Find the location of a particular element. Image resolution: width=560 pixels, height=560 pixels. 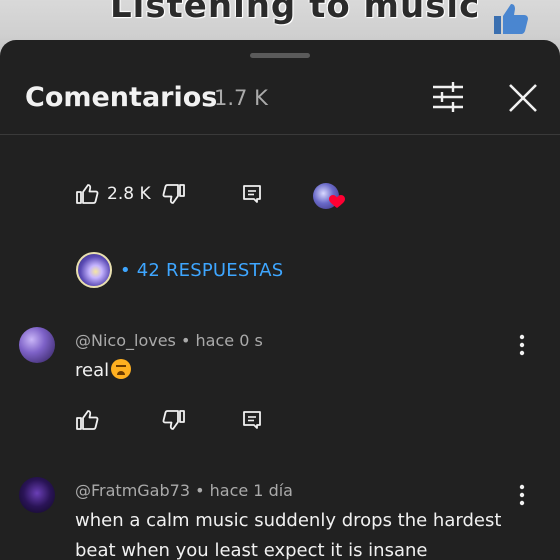

view-replies-link: • 42 RESPUESTAS is located at coordinates (179, 270).